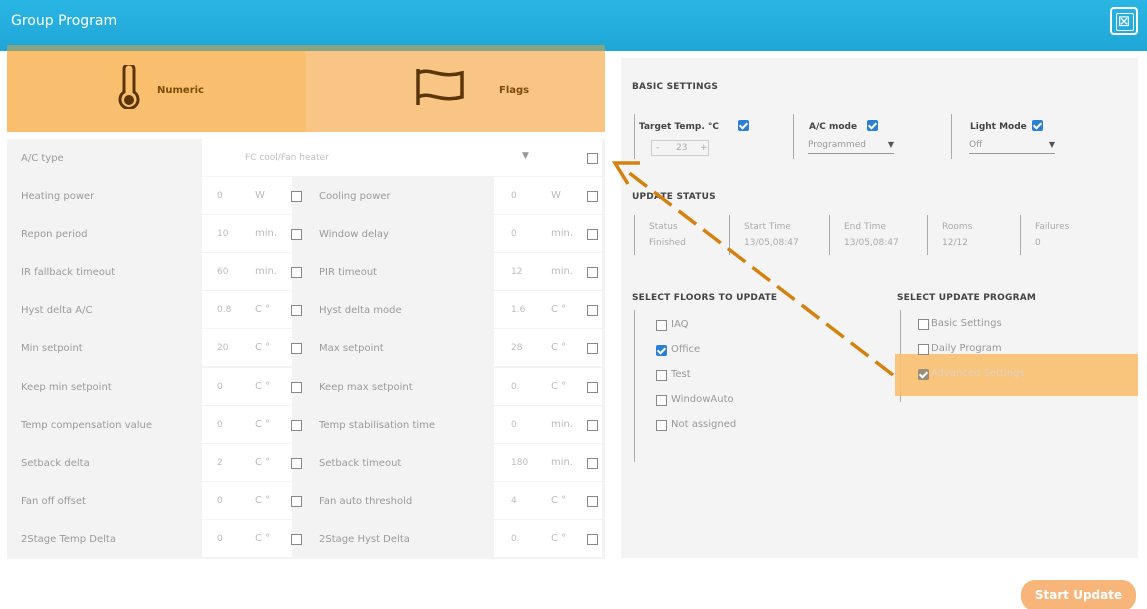  I want to click on close-button: ⊠, so click(1124, 21).